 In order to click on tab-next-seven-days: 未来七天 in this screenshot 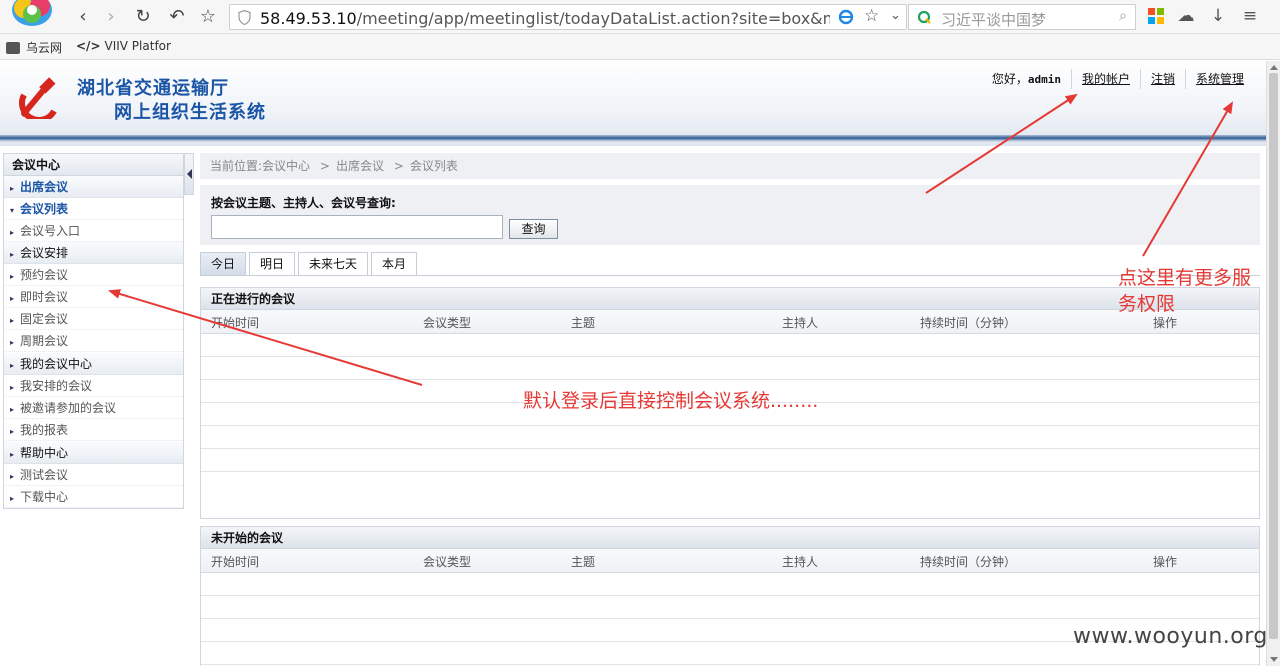, I will do `click(333, 264)`.